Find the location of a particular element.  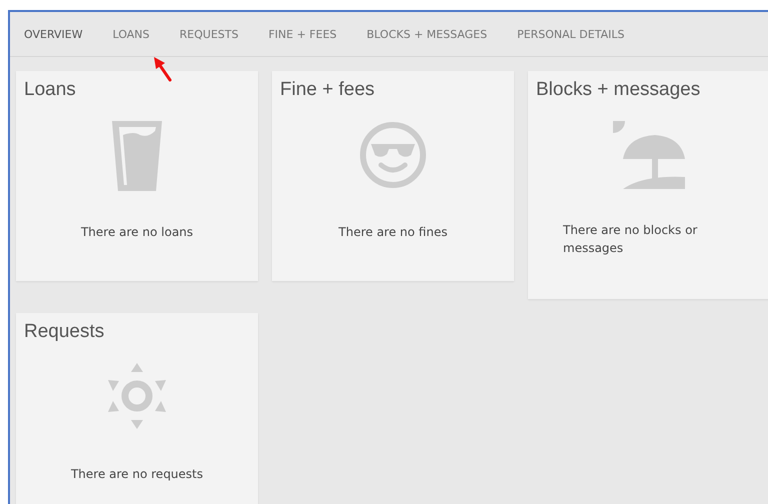

annotation-arrow is located at coordinates (162, 69).